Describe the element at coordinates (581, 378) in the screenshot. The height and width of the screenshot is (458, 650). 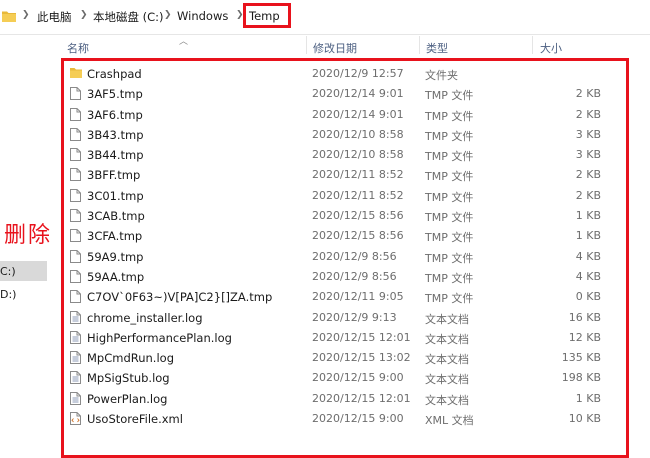
I see `file-size: 198 KB` at that location.